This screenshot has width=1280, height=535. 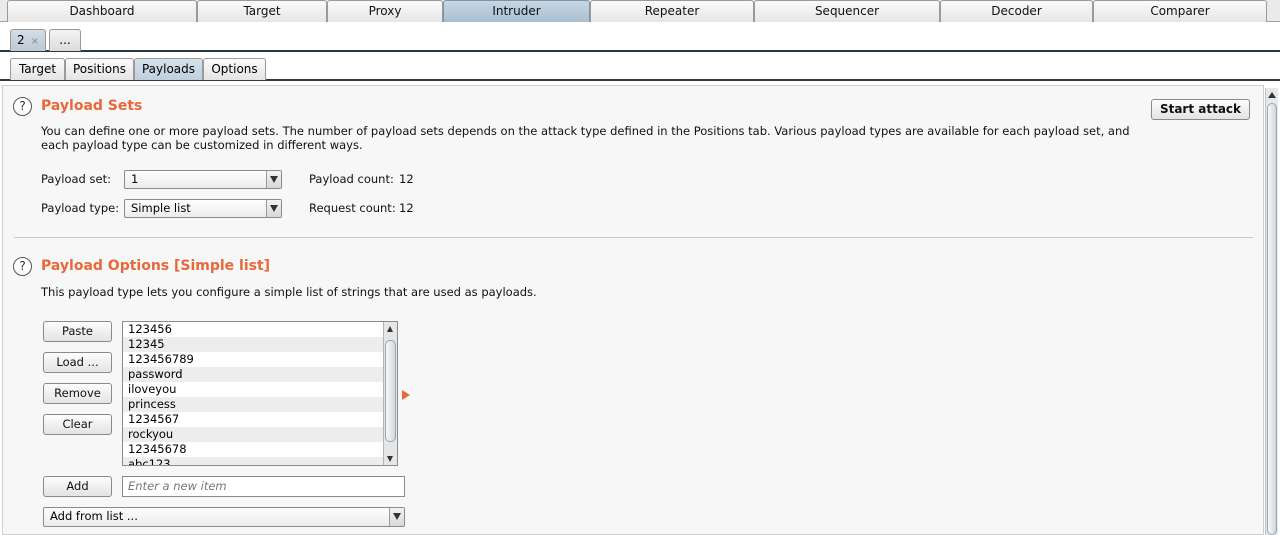 I want to click on arrow-right-icon, so click(x=406, y=395).